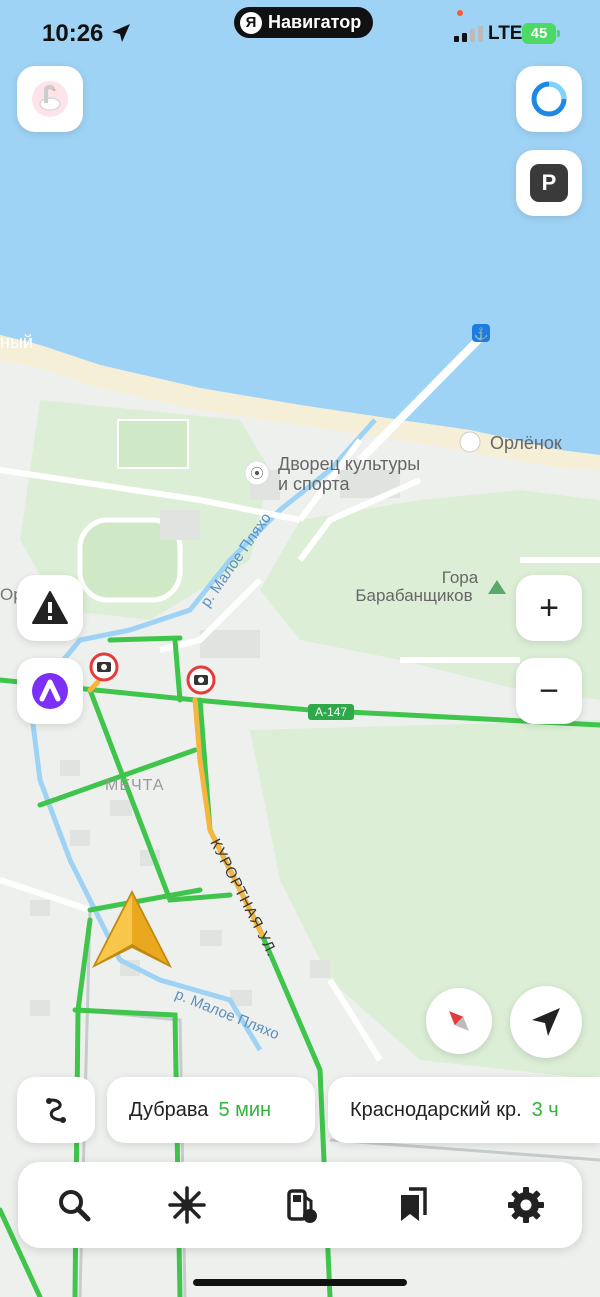  What do you see at coordinates (505, 33) in the screenshot?
I see `network-type: LTE` at bounding box center [505, 33].